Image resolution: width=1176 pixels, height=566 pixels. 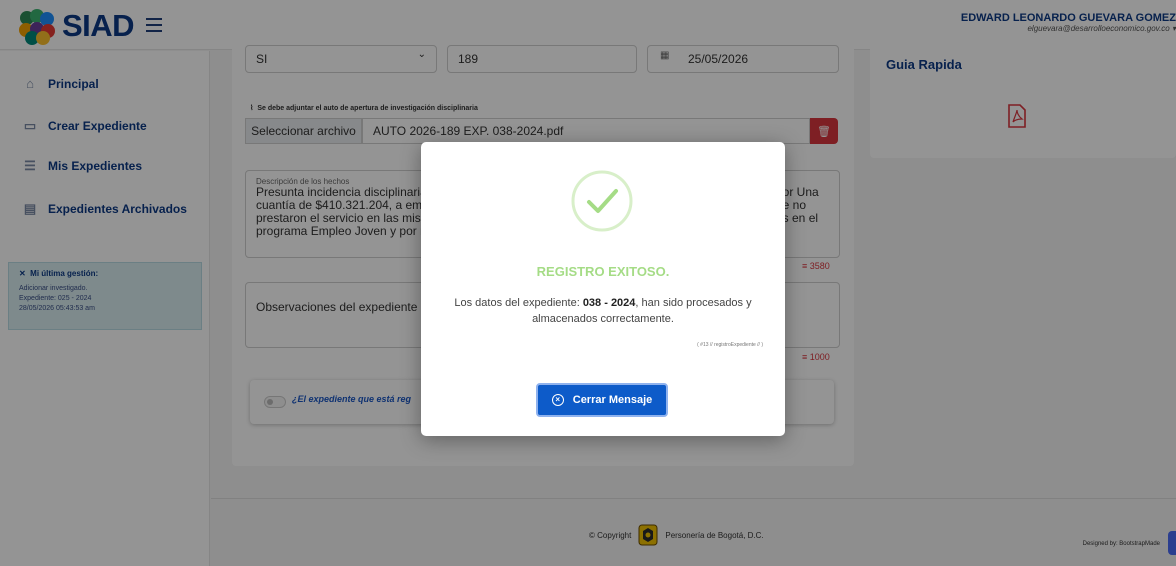 What do you see at coordinates (612, 400) in the screenshot?
I see `close-message-label: Cerrar Mensaje` at bounding box center [612, 400].